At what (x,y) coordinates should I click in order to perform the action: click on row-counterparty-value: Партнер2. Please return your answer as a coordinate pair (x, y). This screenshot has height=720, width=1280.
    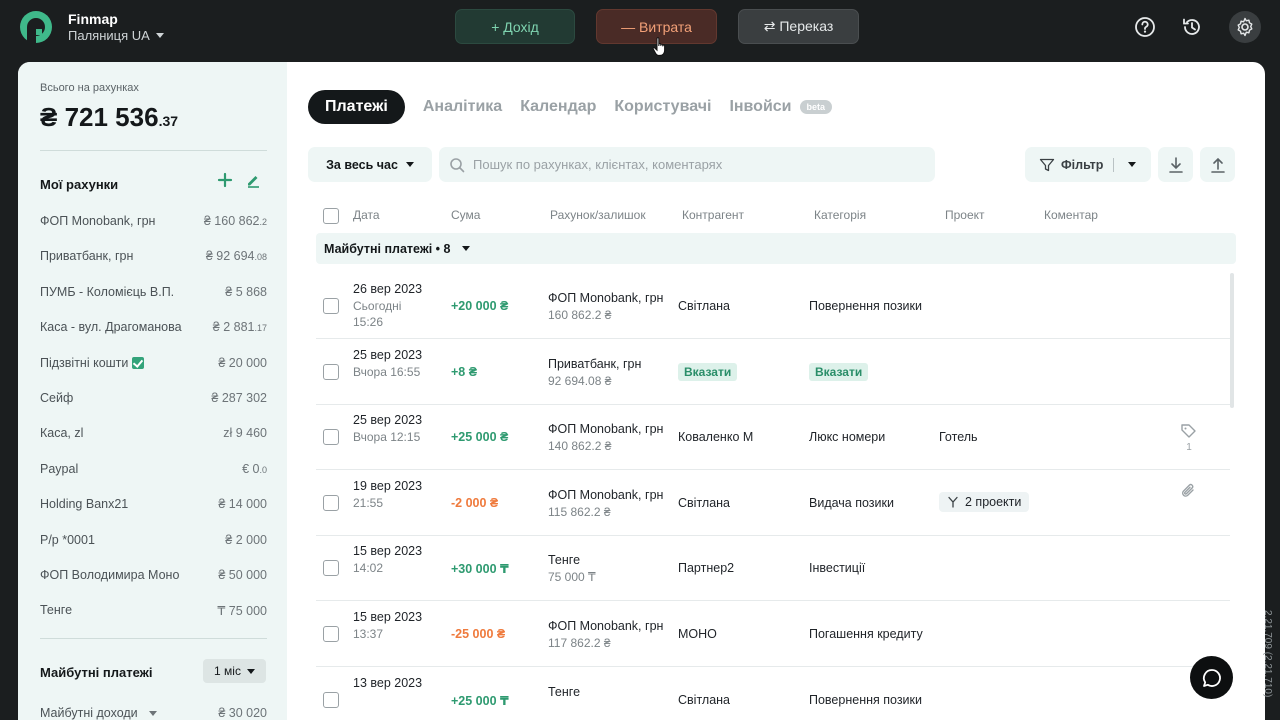
    Looking at the image, I should click on (706, 568).